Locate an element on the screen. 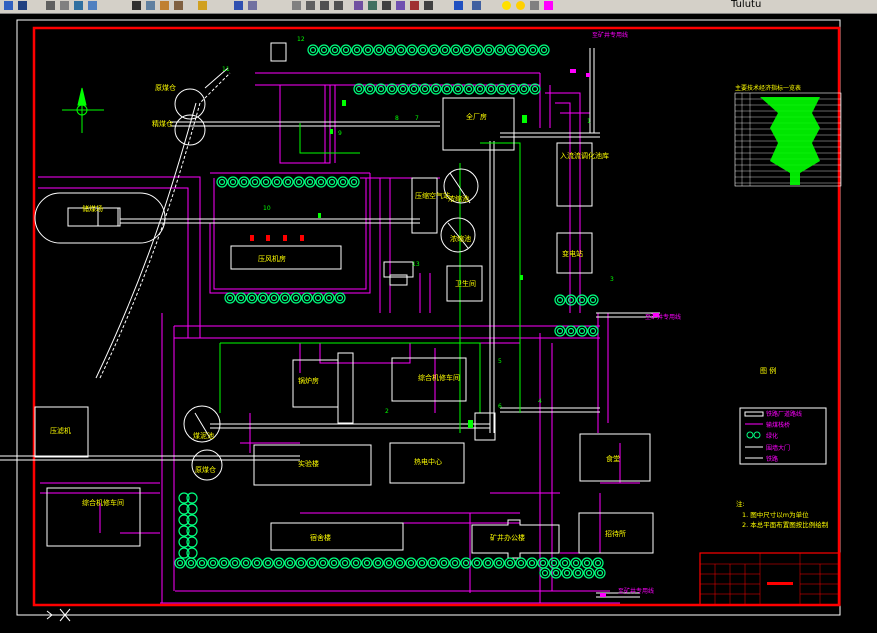  brush-icon is located at coordinates (202, 6).